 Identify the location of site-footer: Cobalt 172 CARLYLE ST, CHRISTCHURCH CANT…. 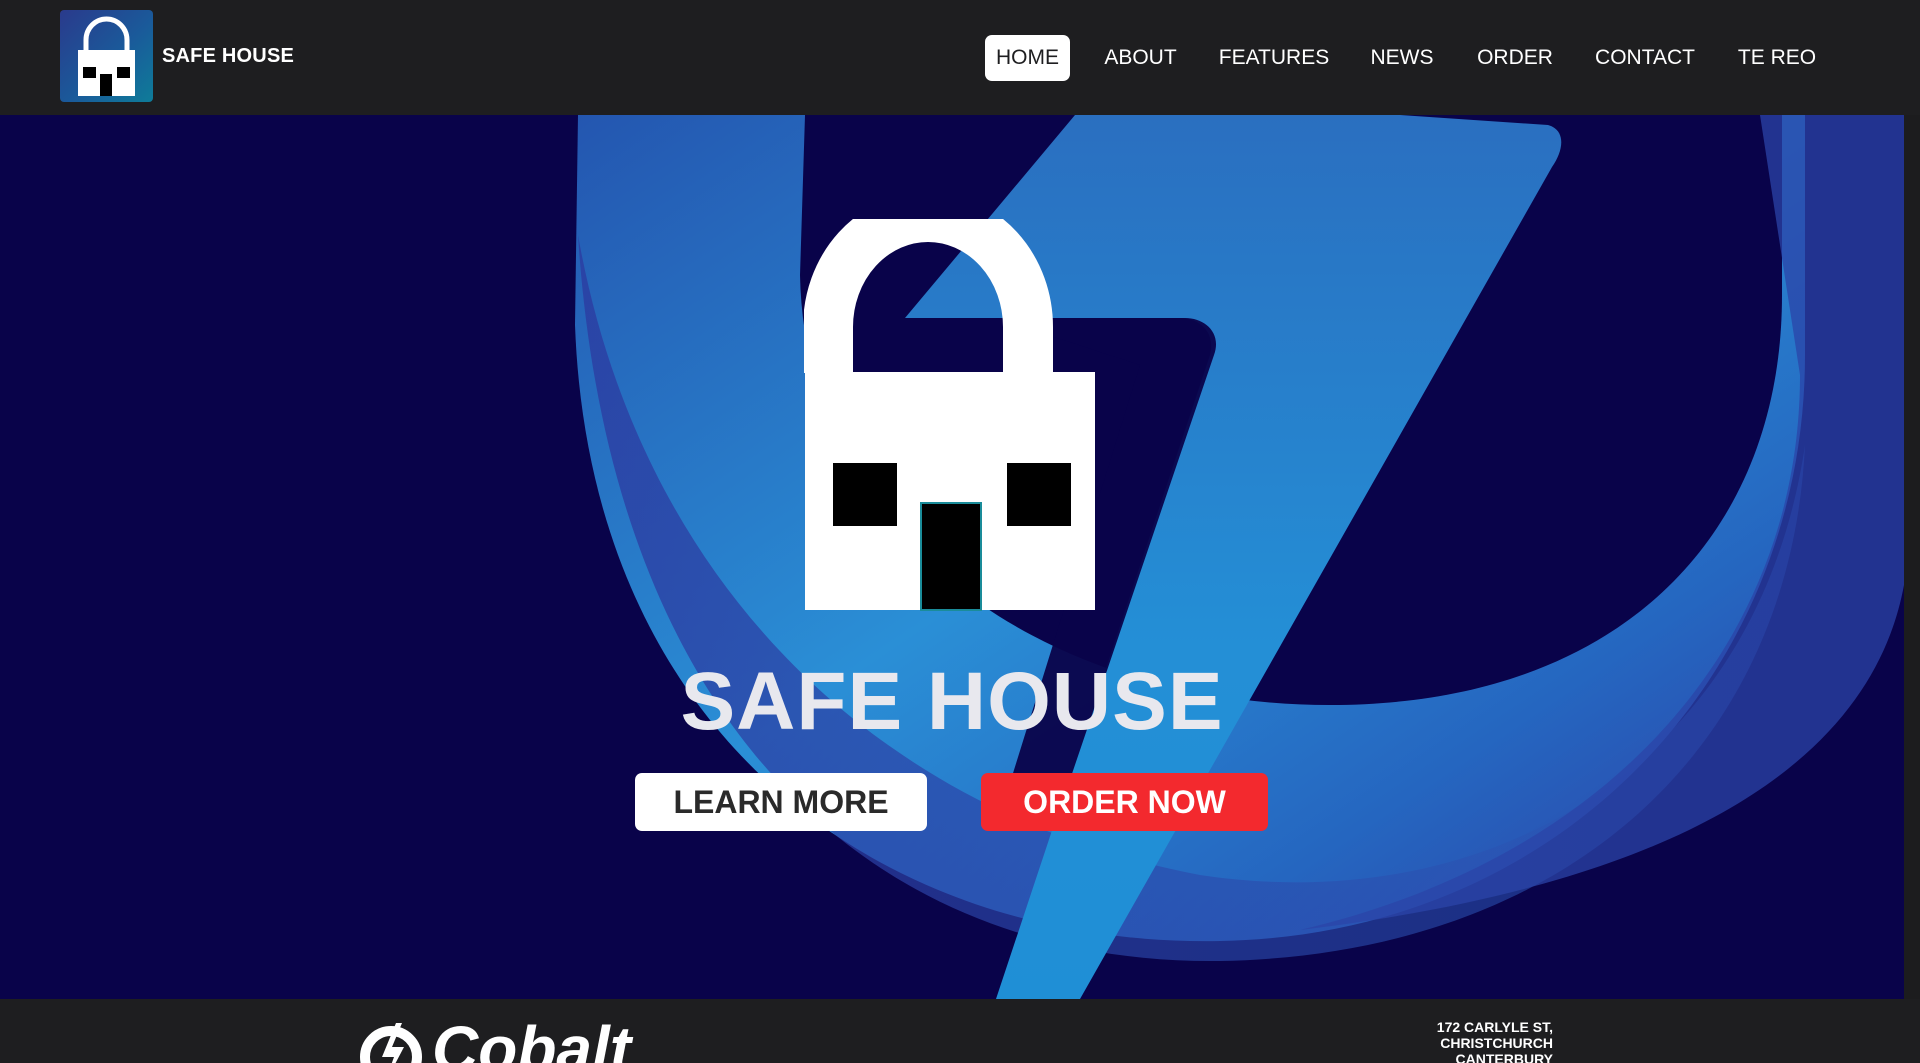
(960, 1031).